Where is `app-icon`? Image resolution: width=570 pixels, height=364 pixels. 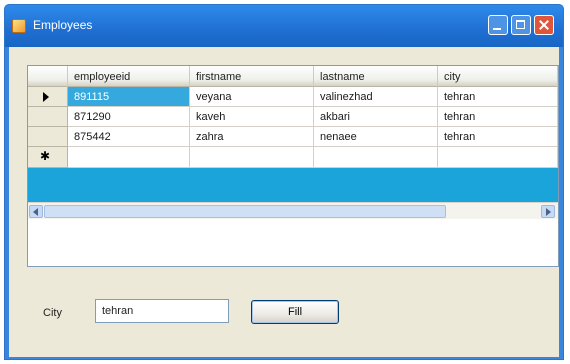 app-icon is located at coordinates (19, 26).